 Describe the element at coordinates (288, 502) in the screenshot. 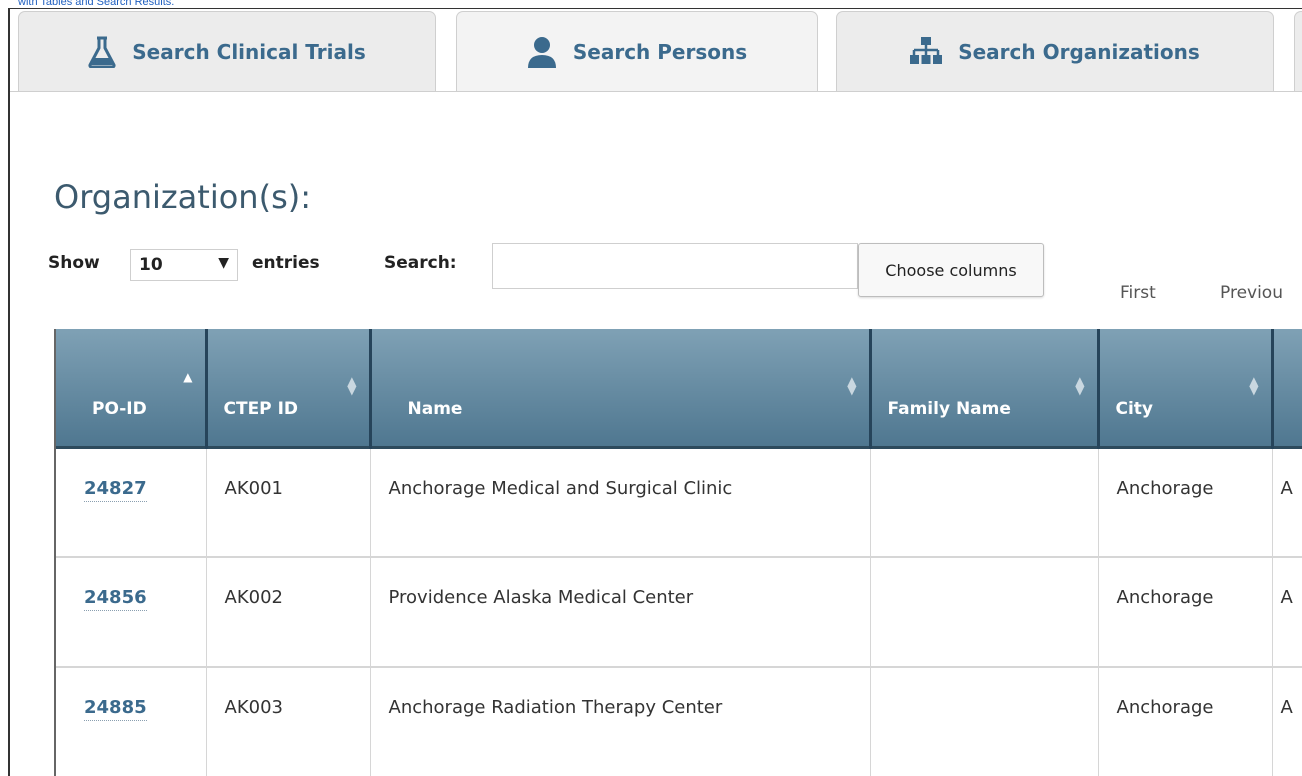

I see `ctep-id-cell: AK001` at that location.